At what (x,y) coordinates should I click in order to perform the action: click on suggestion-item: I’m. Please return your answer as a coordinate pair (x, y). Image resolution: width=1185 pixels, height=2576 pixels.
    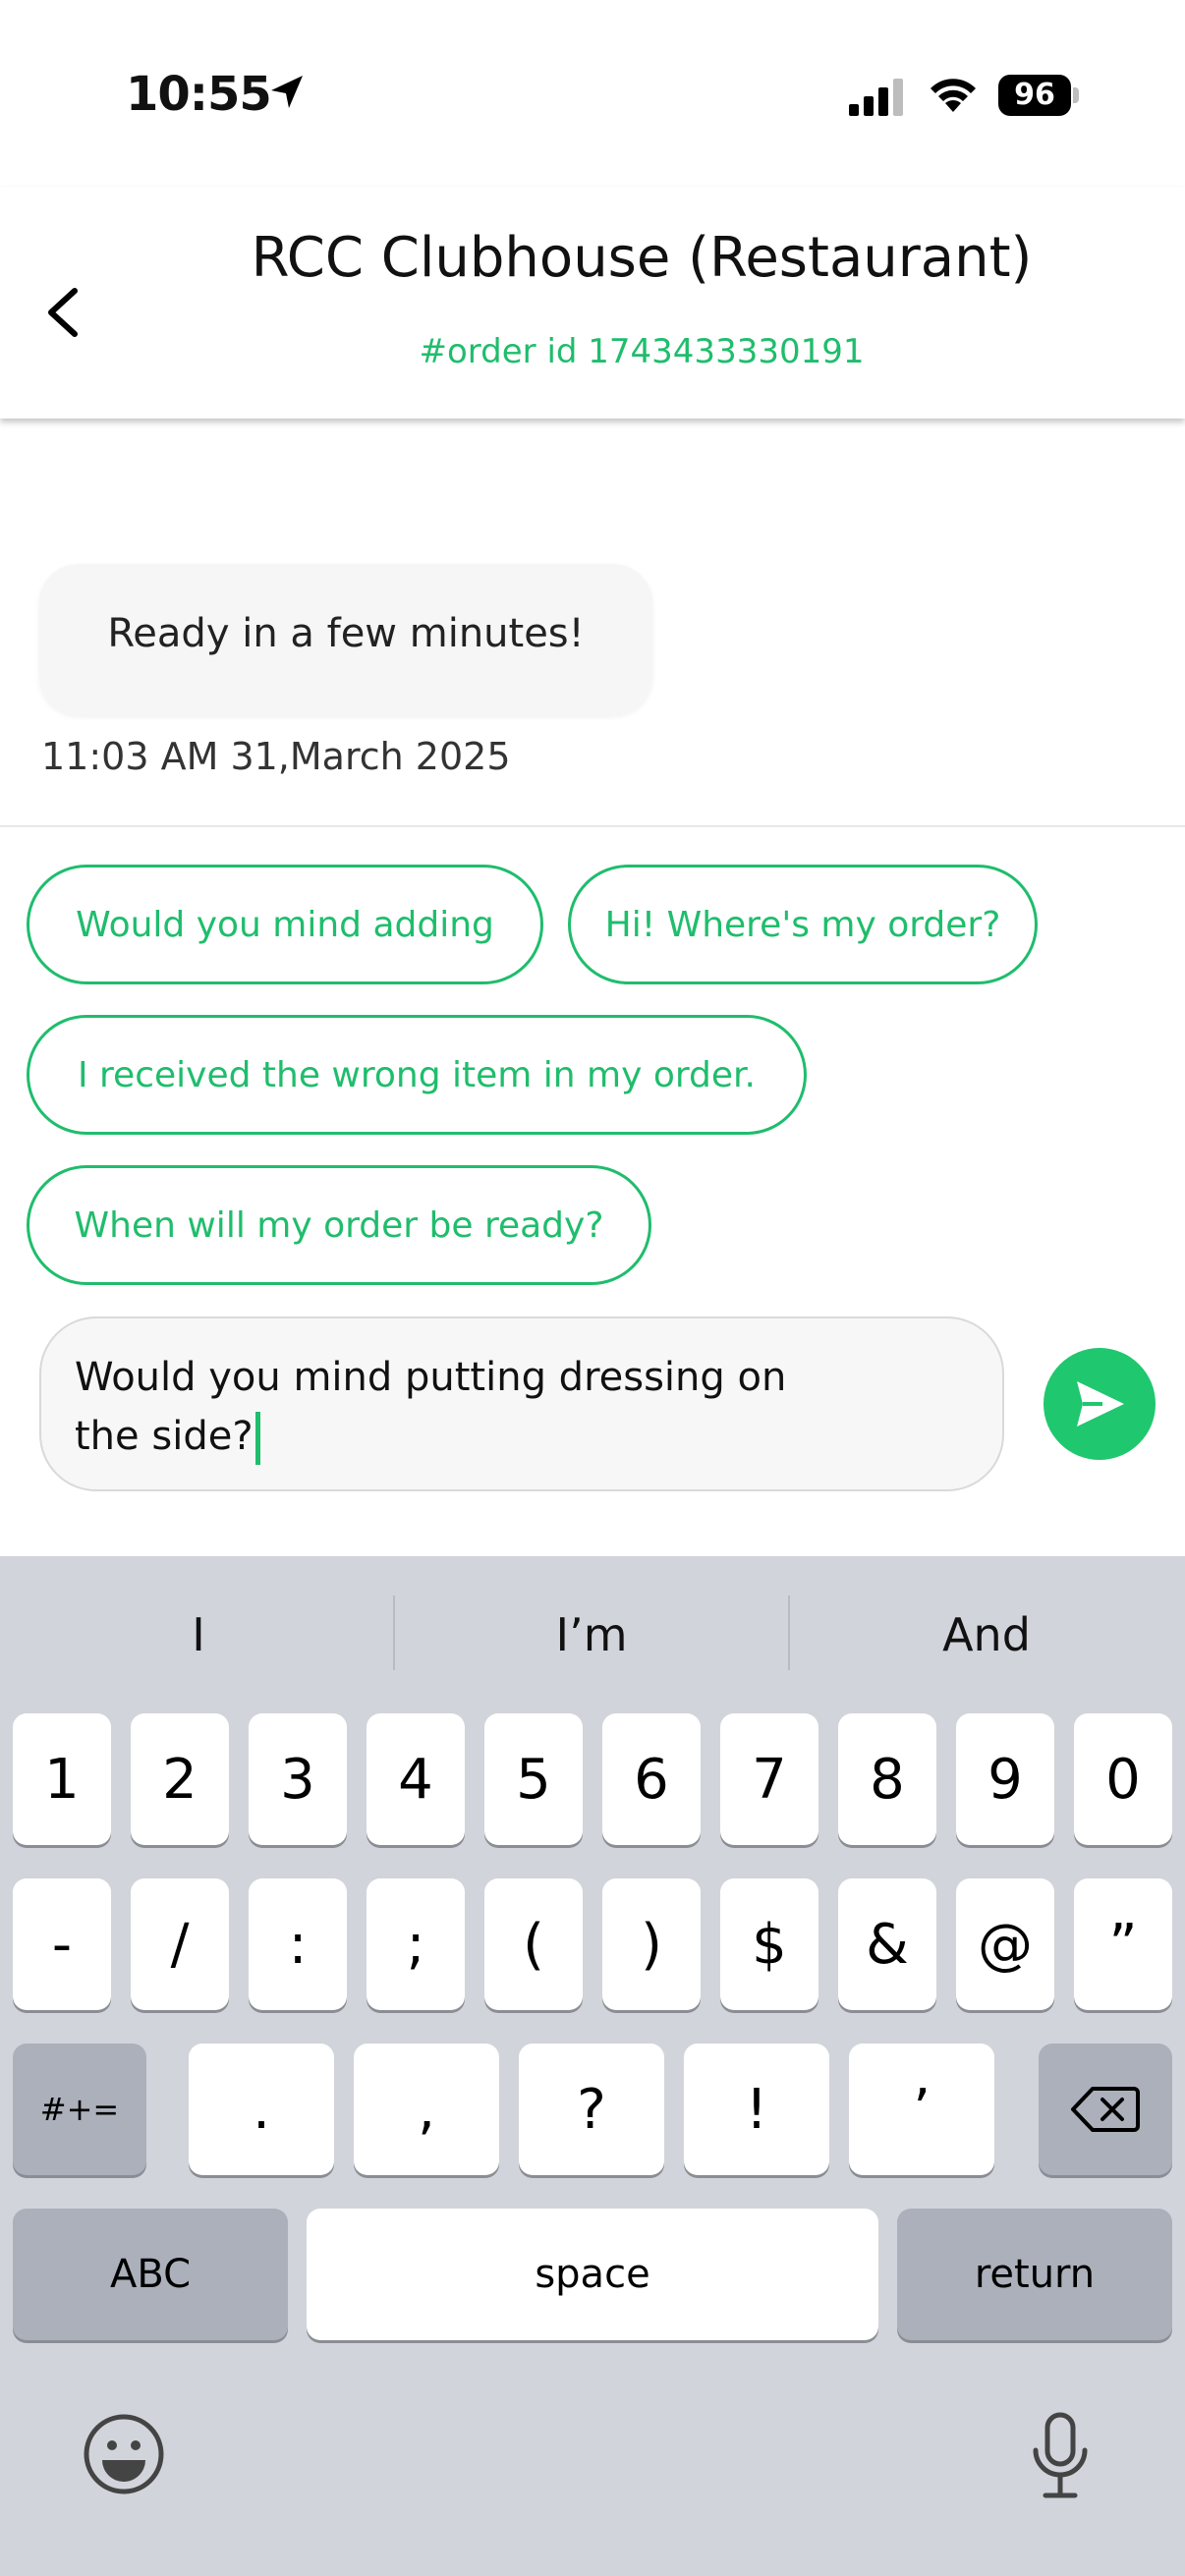
    Looking at the image, I should click on (592, 1635).